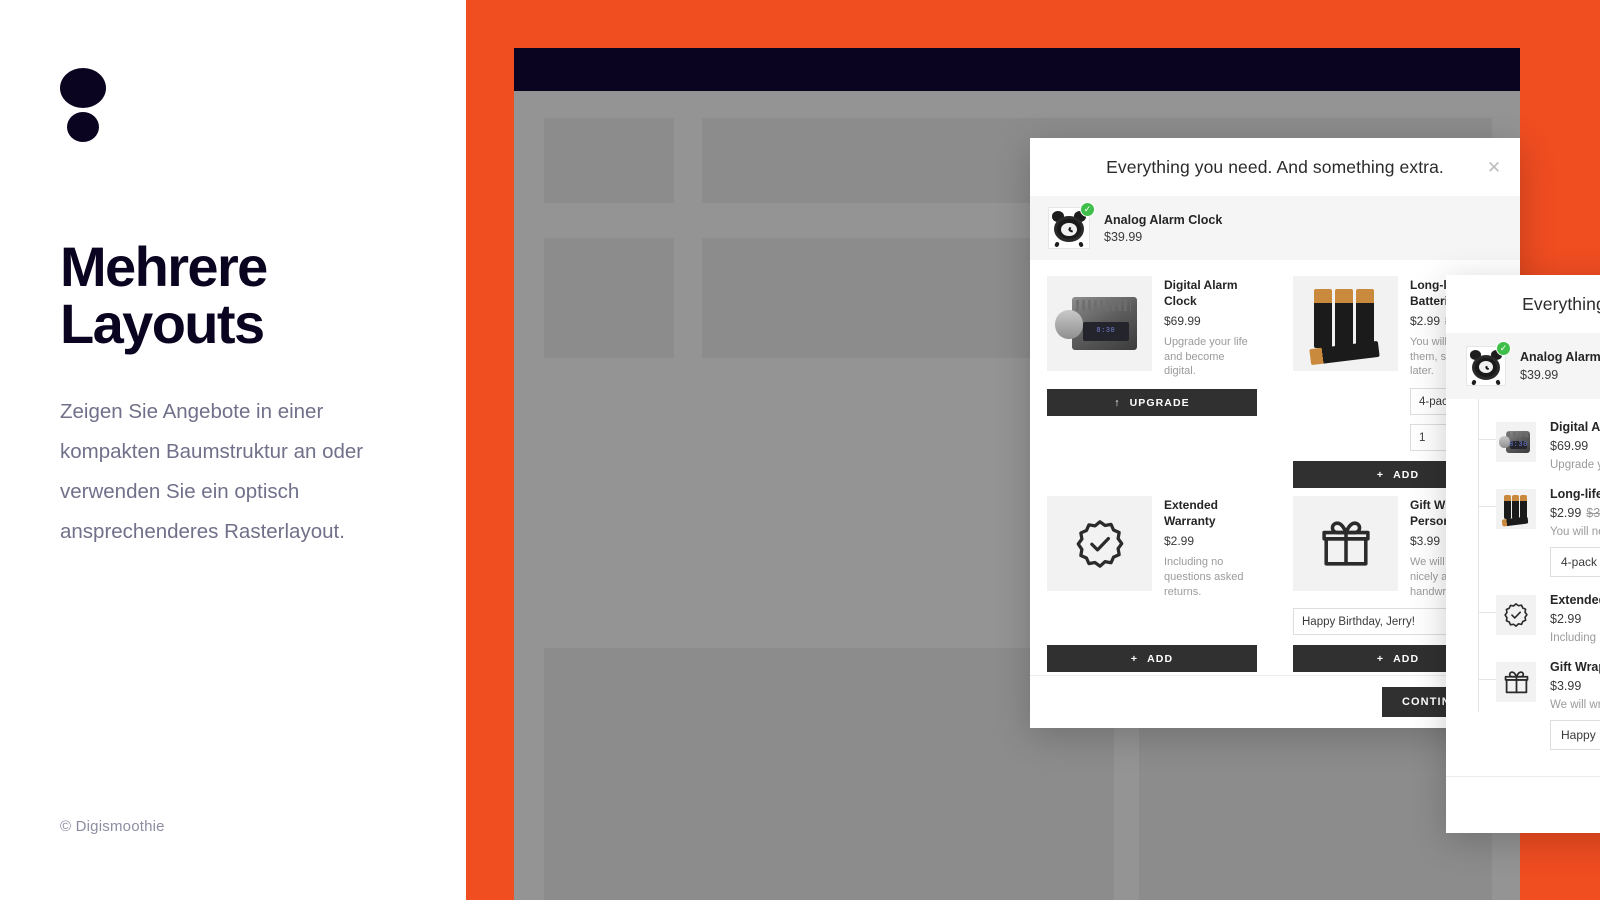 Image resolution: width=1600 pixels, height=900 pixels. I want to click on upgrade-button: ↑ UPGRADE, so click(1152, 403).